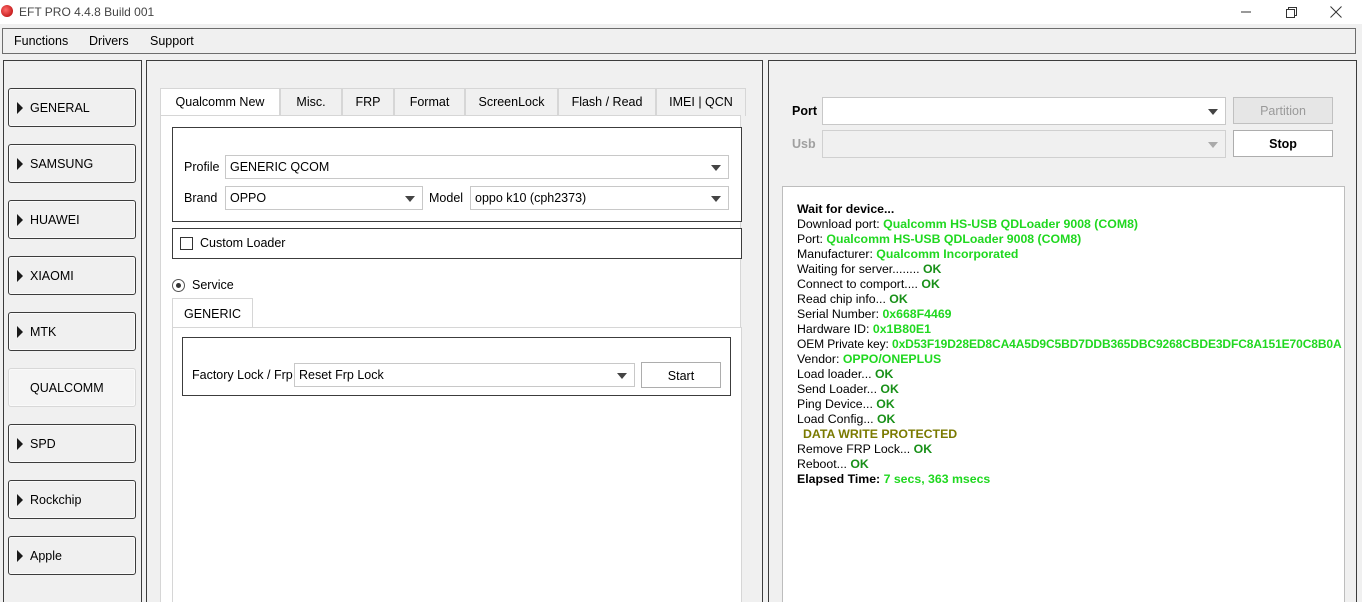  I want to click on start-button: Start, so click(681, 375).